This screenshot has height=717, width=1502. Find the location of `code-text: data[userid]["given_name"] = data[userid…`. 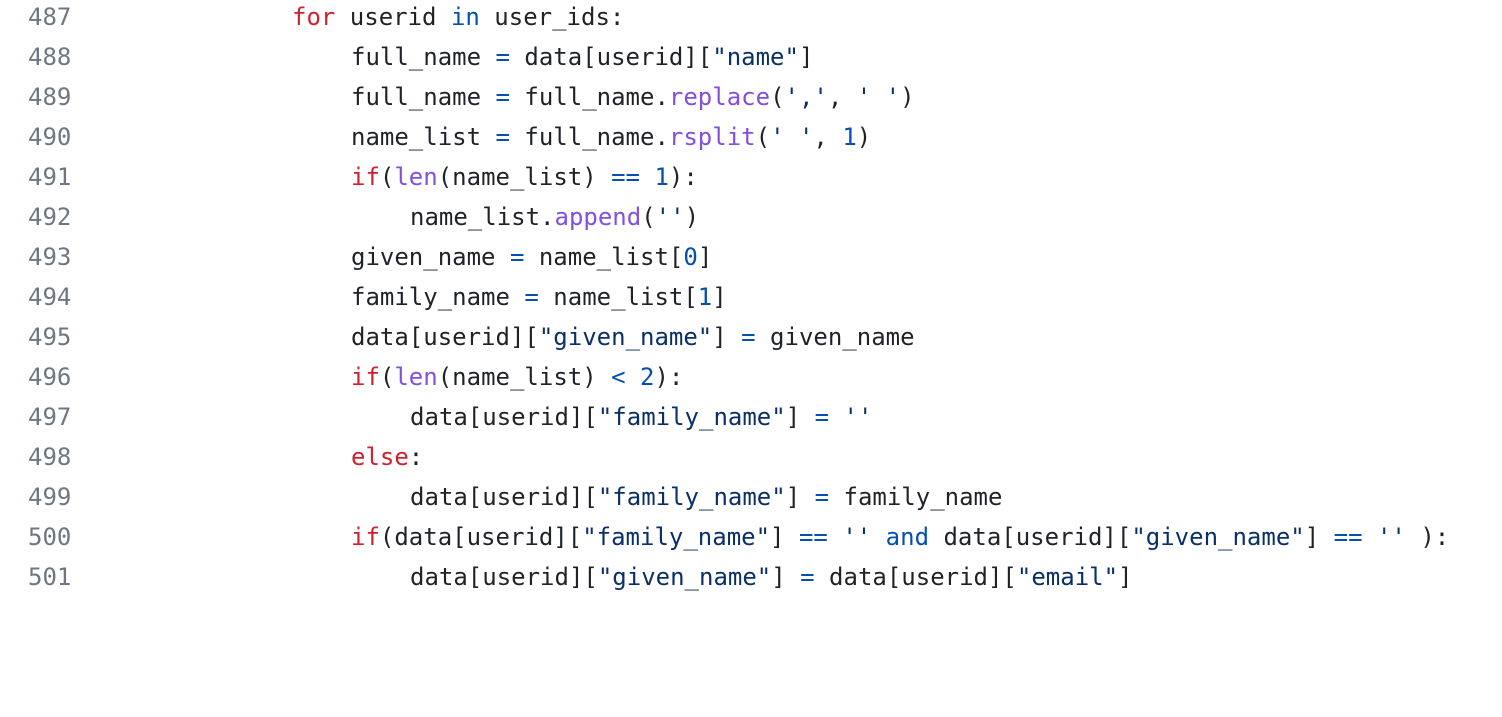

code-text: data[userid]["given_name"] = data[userid… is located at coordinates (771, 577).